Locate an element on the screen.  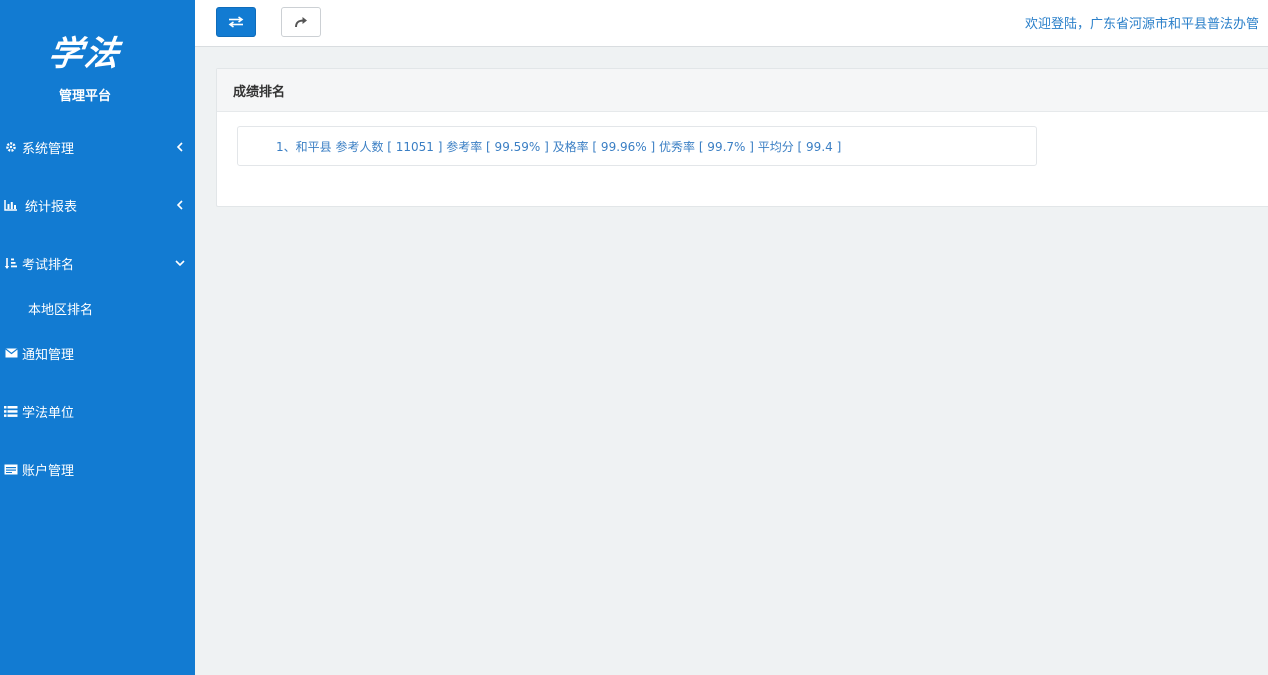
logo-subtitle: 管理平台 is located at coordinates (84, 96).